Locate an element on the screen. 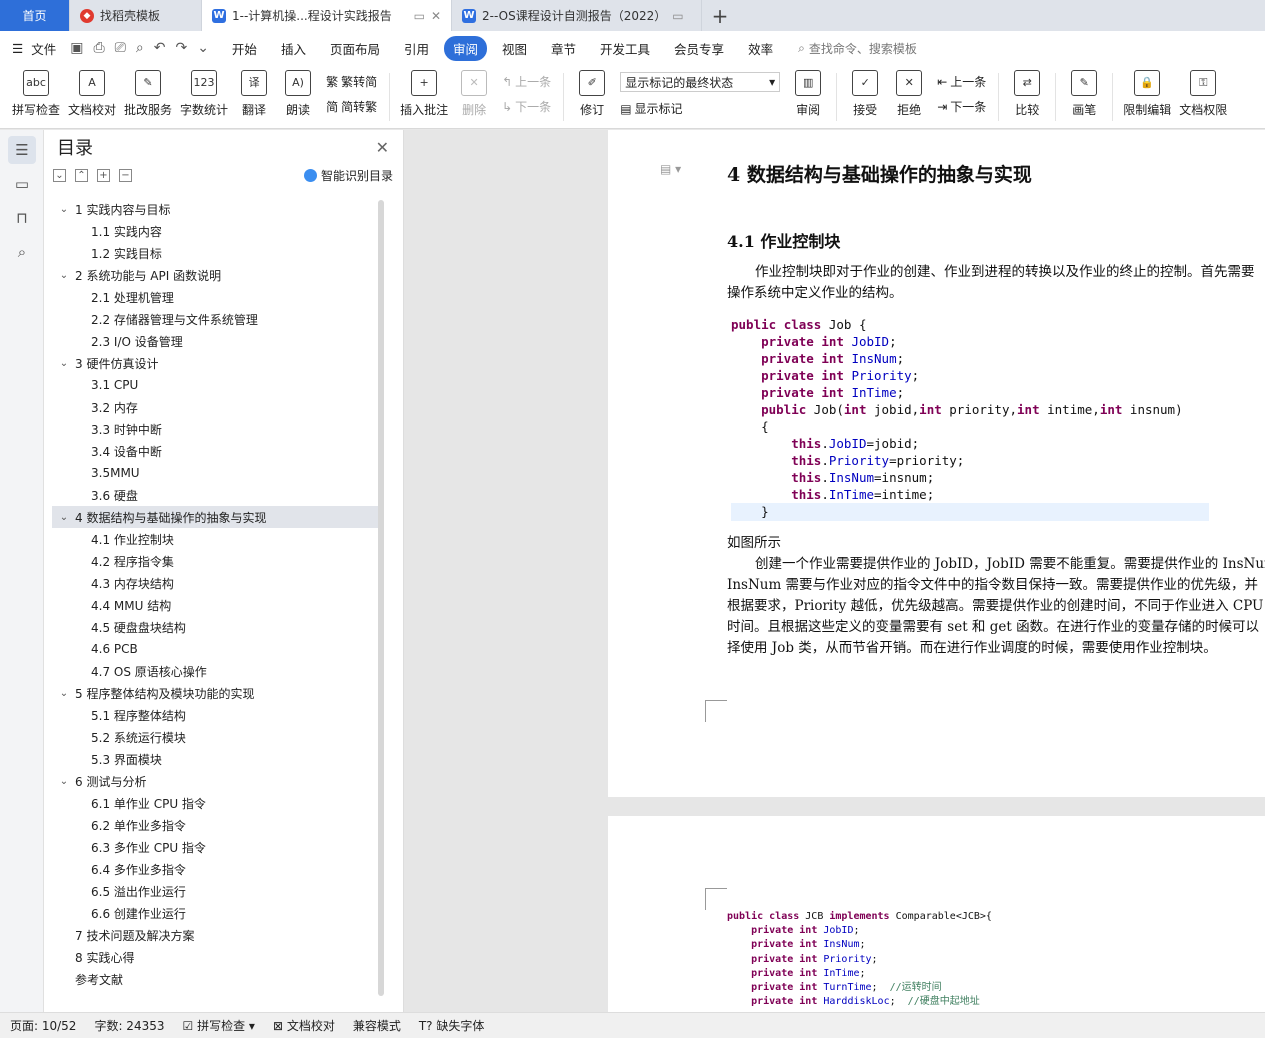 This screenshot has width=1265, height=1038. toc-item: 1.2 实践目标 is located at coordinates (215, 253).